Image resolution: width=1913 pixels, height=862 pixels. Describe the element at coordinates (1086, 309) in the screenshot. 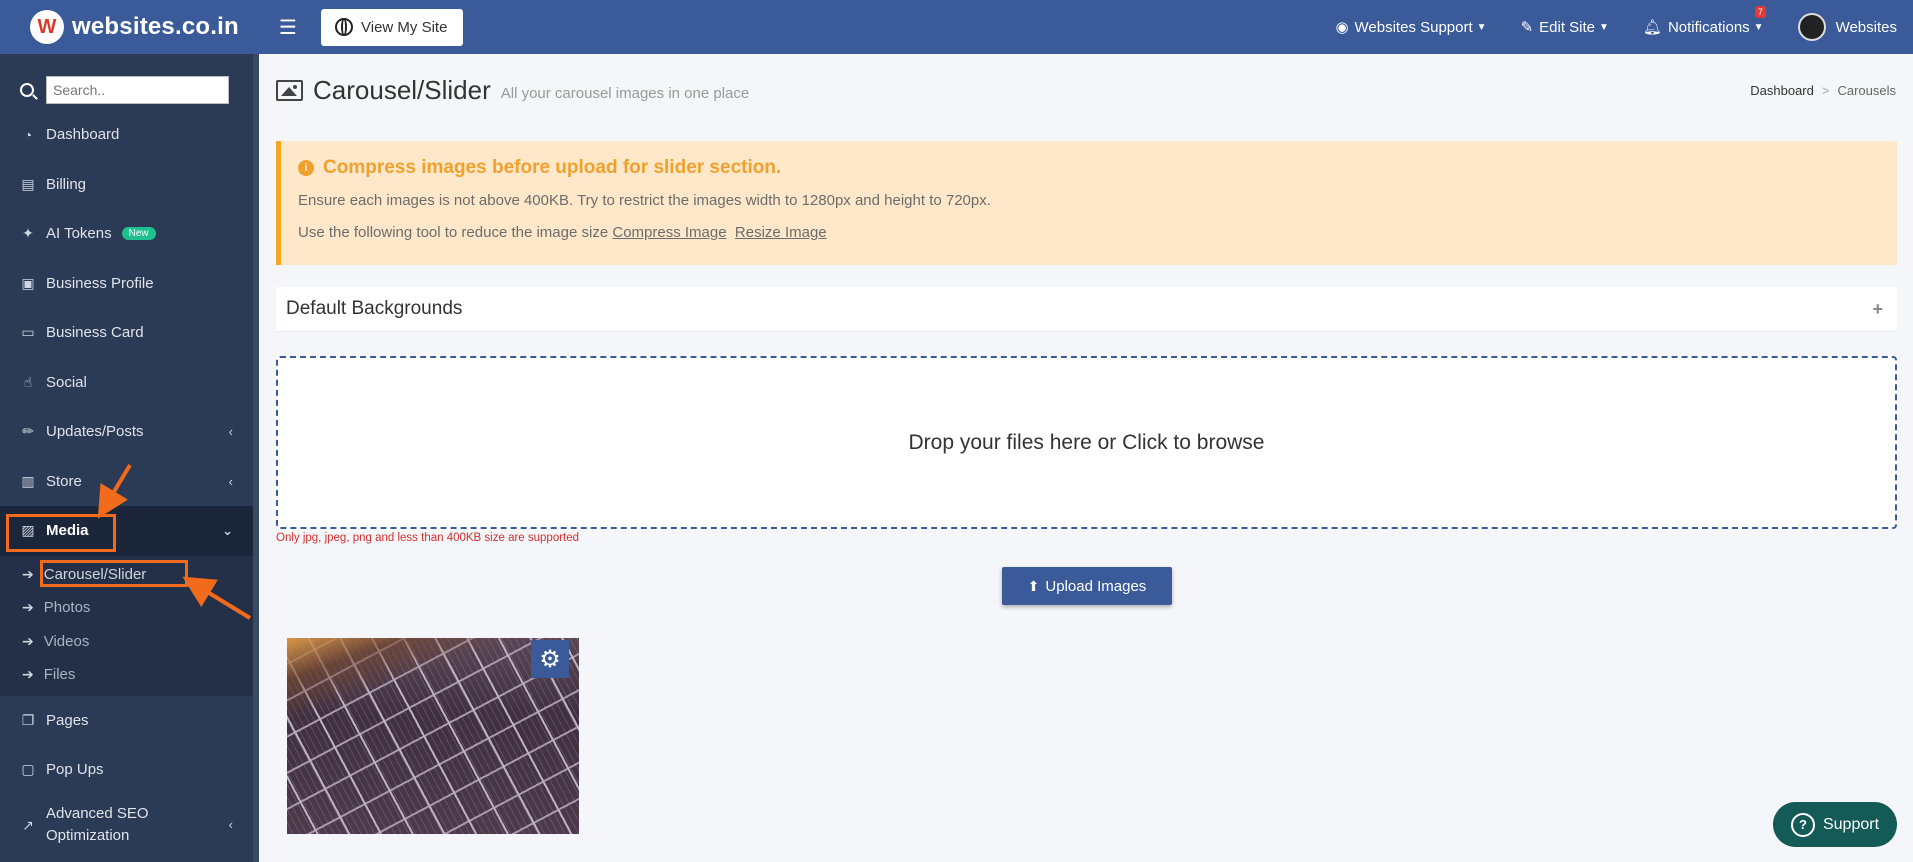

I see `default-backgrounds-accordion: Default Backgrounds +` at that location.